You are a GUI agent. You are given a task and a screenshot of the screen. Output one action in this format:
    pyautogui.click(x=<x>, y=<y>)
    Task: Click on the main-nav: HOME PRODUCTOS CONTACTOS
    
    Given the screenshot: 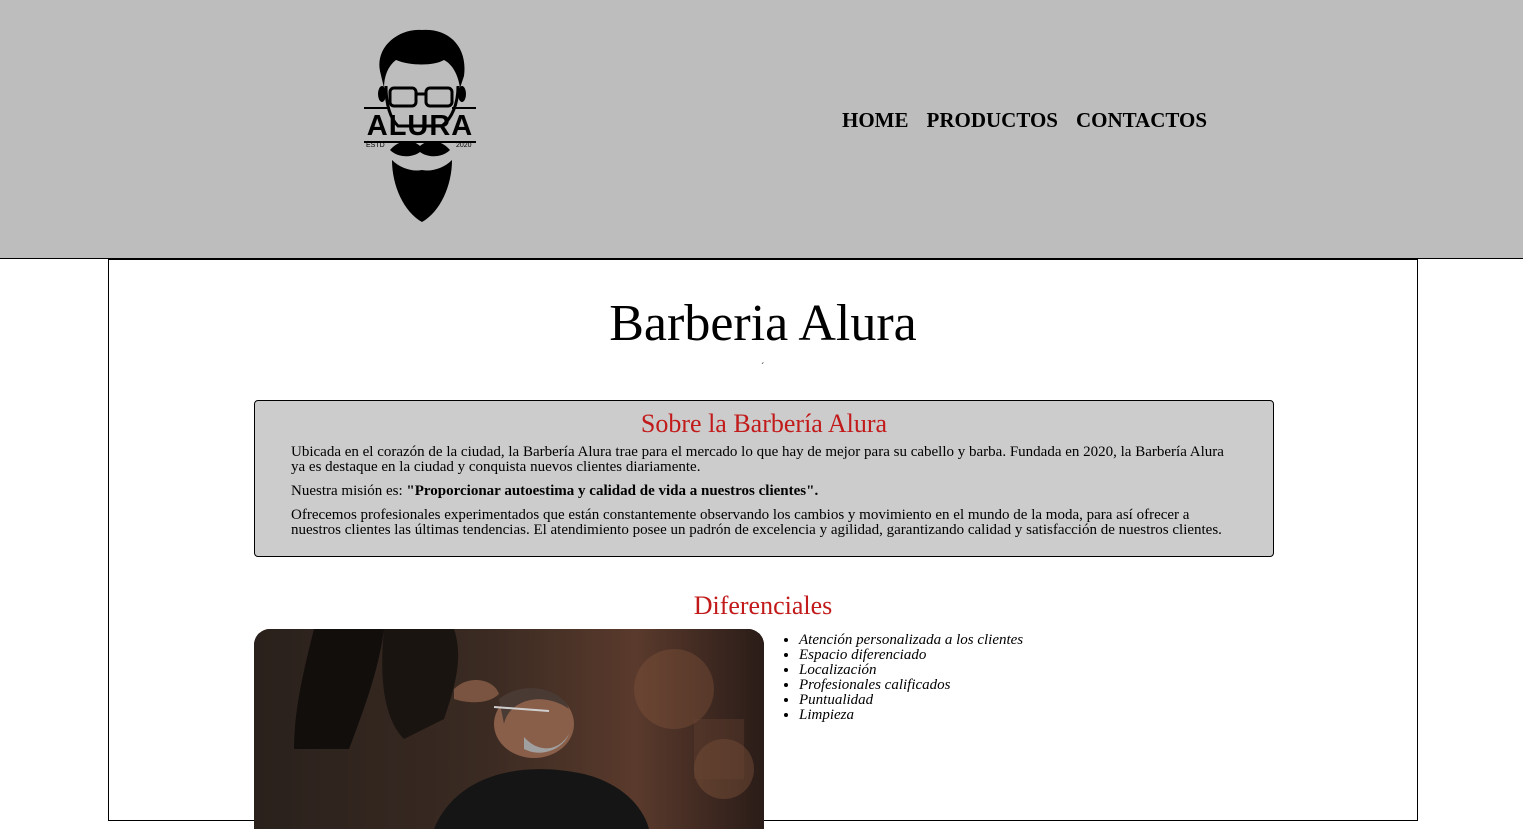 What is the action you would take?
    pyautogui.click(x=1024, y=120)
    